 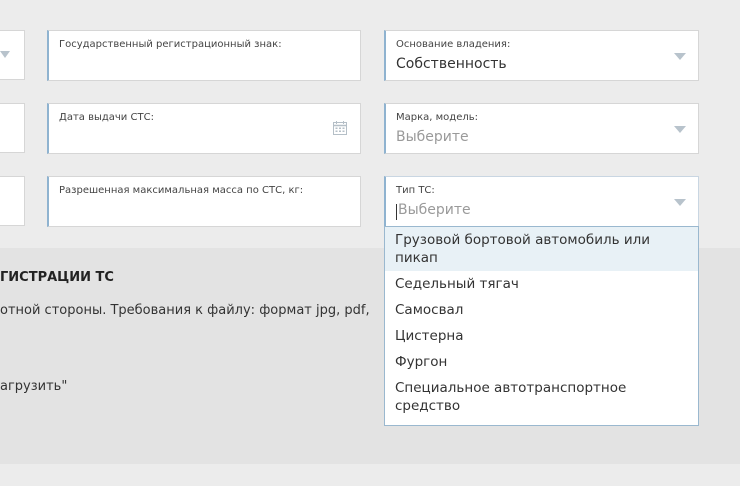 I want to click on dropdown-option: Седельный тягач, so click(x=541, y=284).